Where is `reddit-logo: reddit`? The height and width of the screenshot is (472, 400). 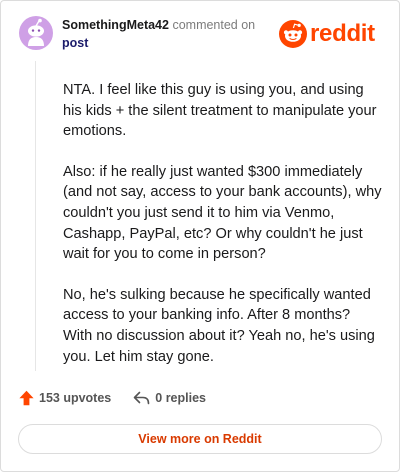 reddit-logo: reddit is located at coordinates (327, 34).